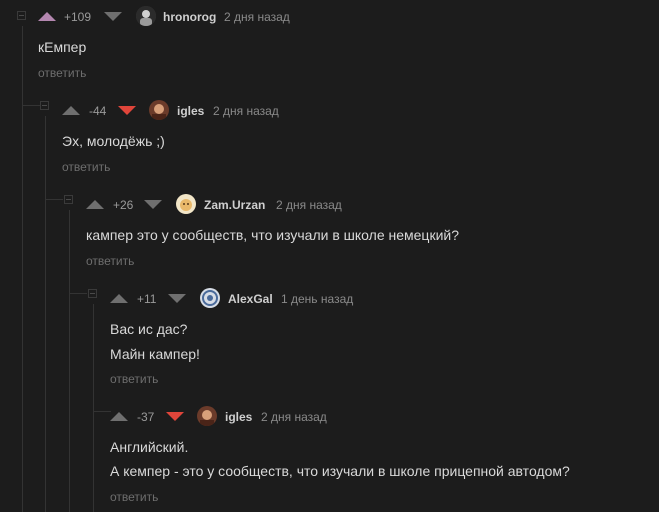 This screenshot has height=512, width=659. I want to click on comment-username: AlexGal, so click(250, 299).